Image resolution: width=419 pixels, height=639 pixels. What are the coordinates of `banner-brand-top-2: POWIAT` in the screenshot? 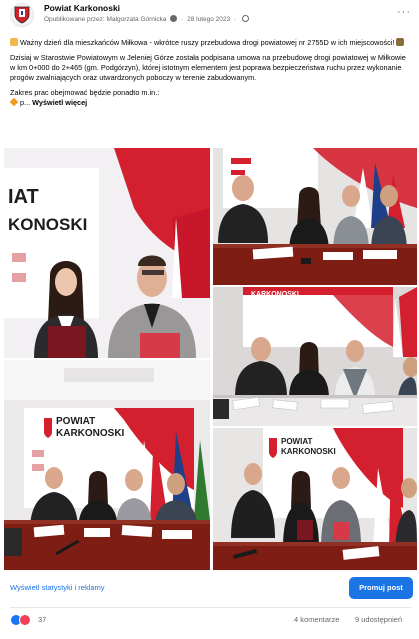 It's located at (297, 441).